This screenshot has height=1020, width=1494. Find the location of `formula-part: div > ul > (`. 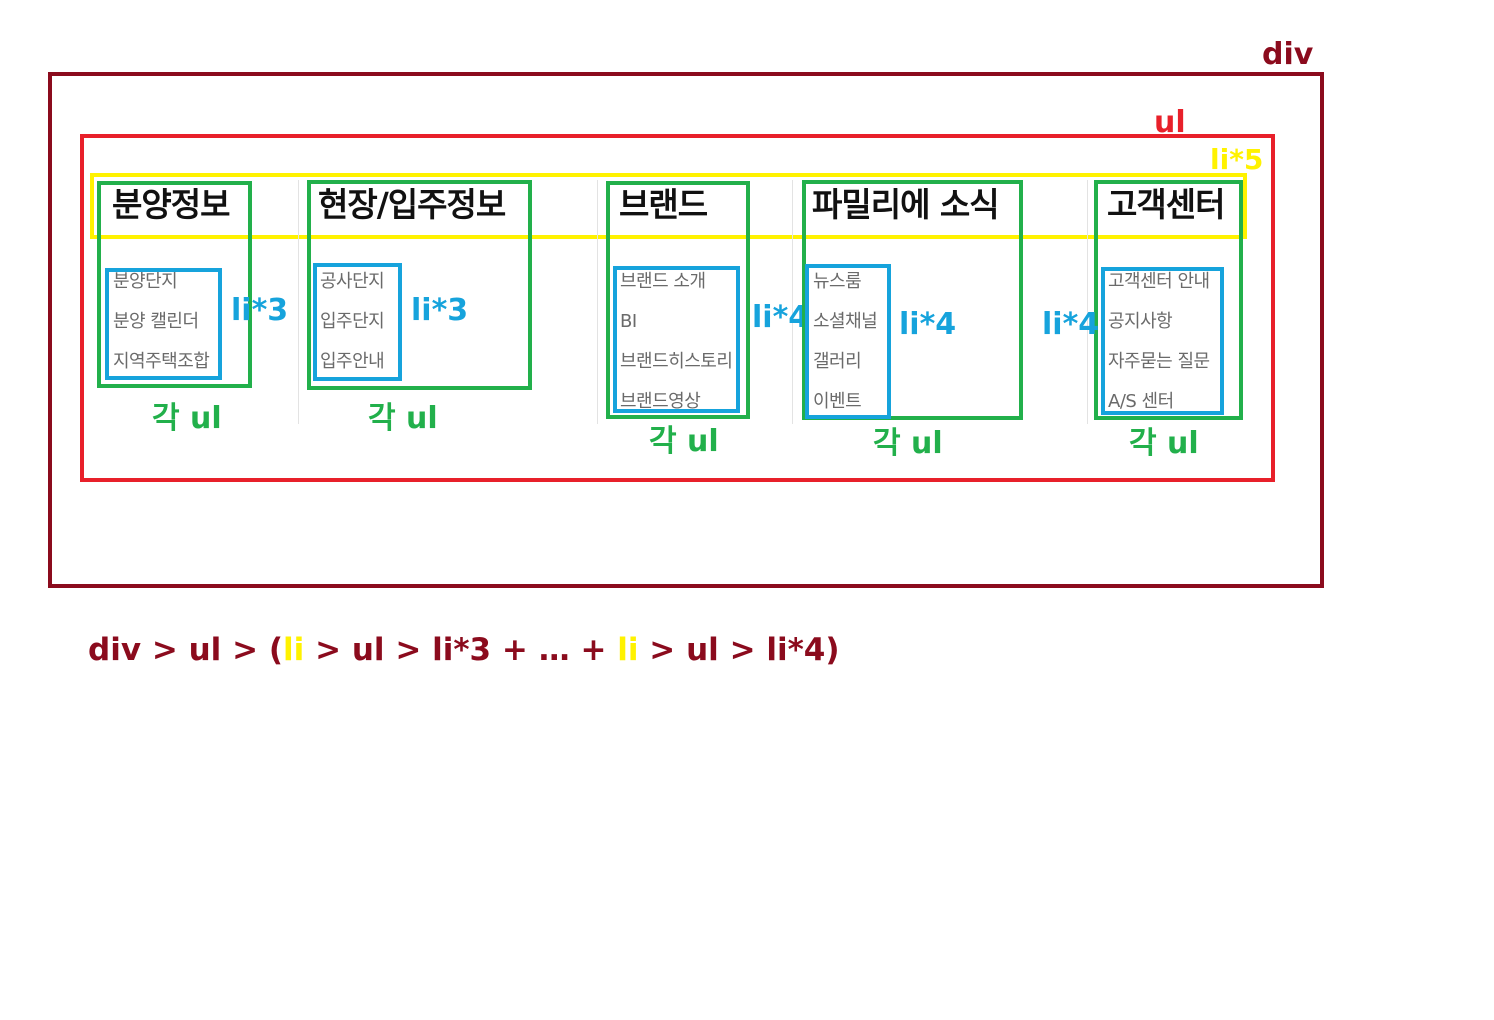

formula-part: div > ul > ( is located at coordinates (186, 650).